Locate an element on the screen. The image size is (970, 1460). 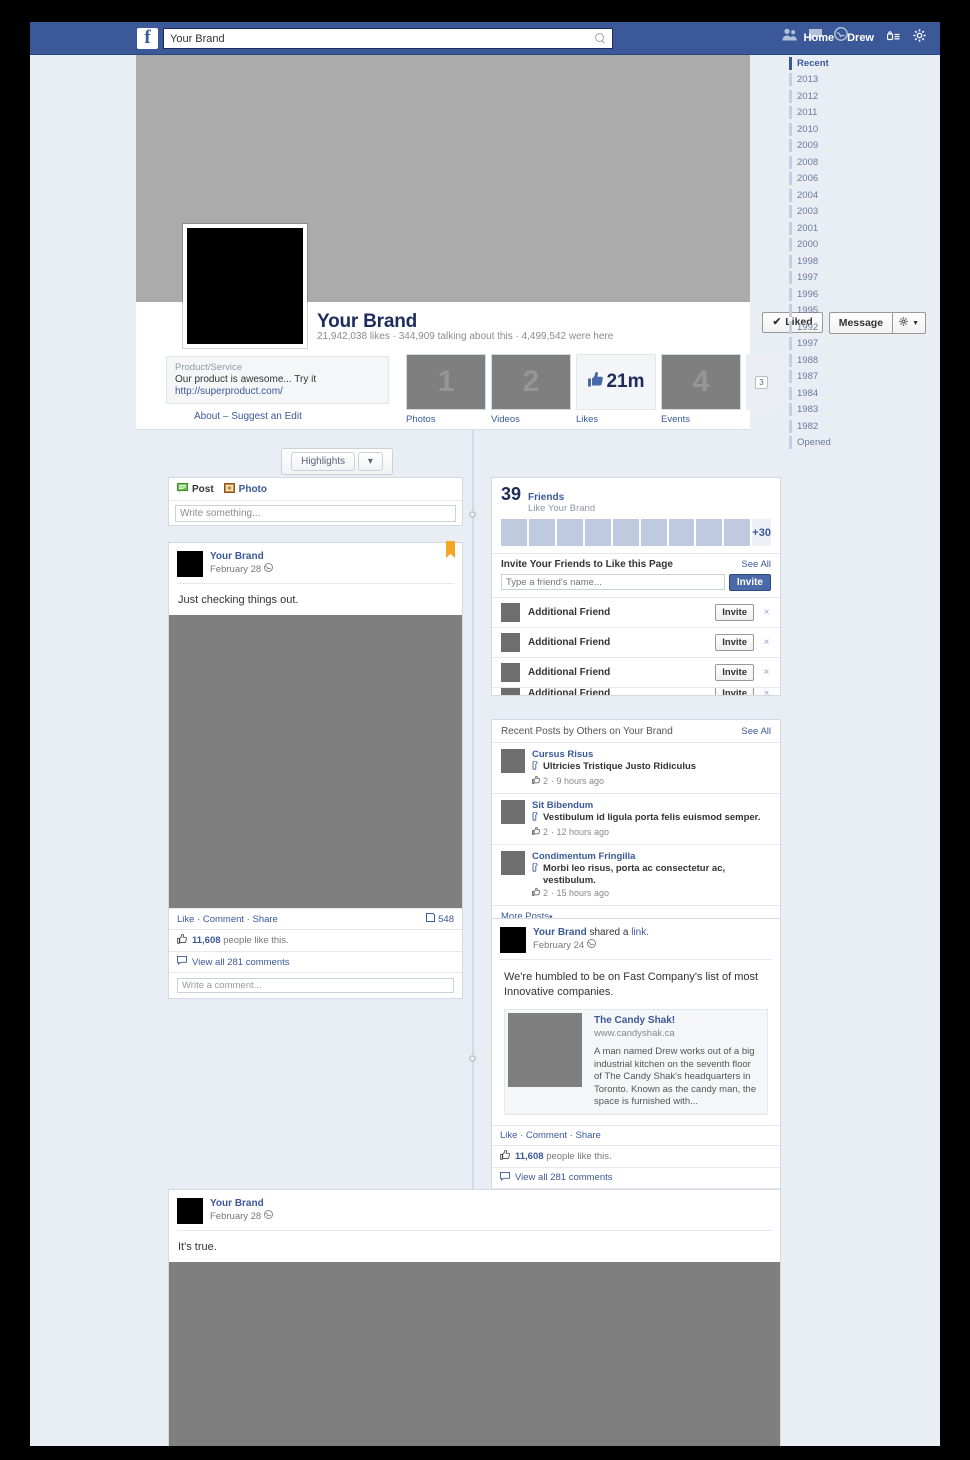
nav-link-user: Drew is located at coordinates (860, 38).